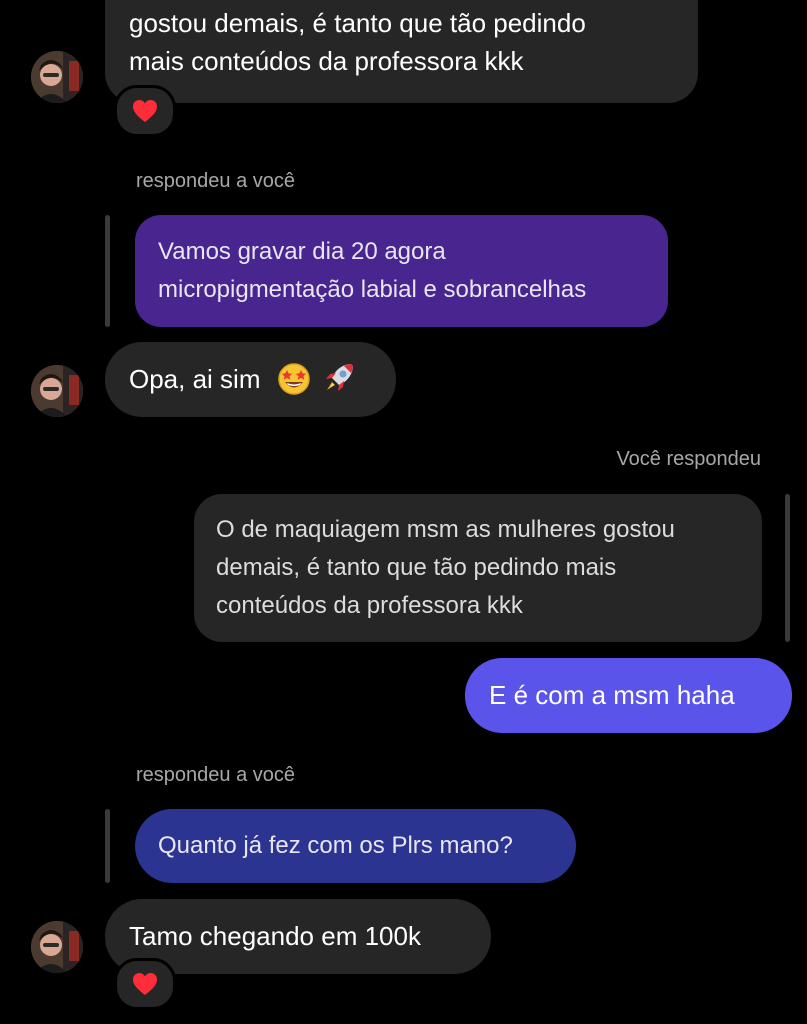 Image resolution: width=807 pixels, height=1024 pixels. I want to click on reply-quote: Quanto já fez com os Plrs mano?, so click(355, 846).